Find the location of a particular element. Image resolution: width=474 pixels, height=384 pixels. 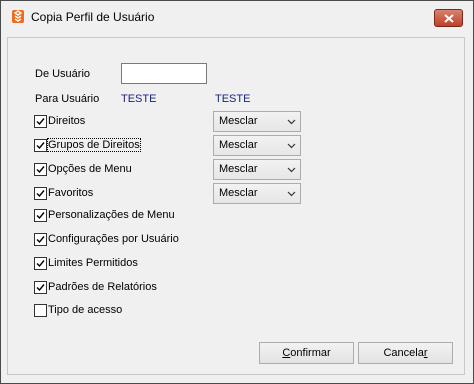

option-label: Padrões de Relatórios is located at coordinates (102, 287).